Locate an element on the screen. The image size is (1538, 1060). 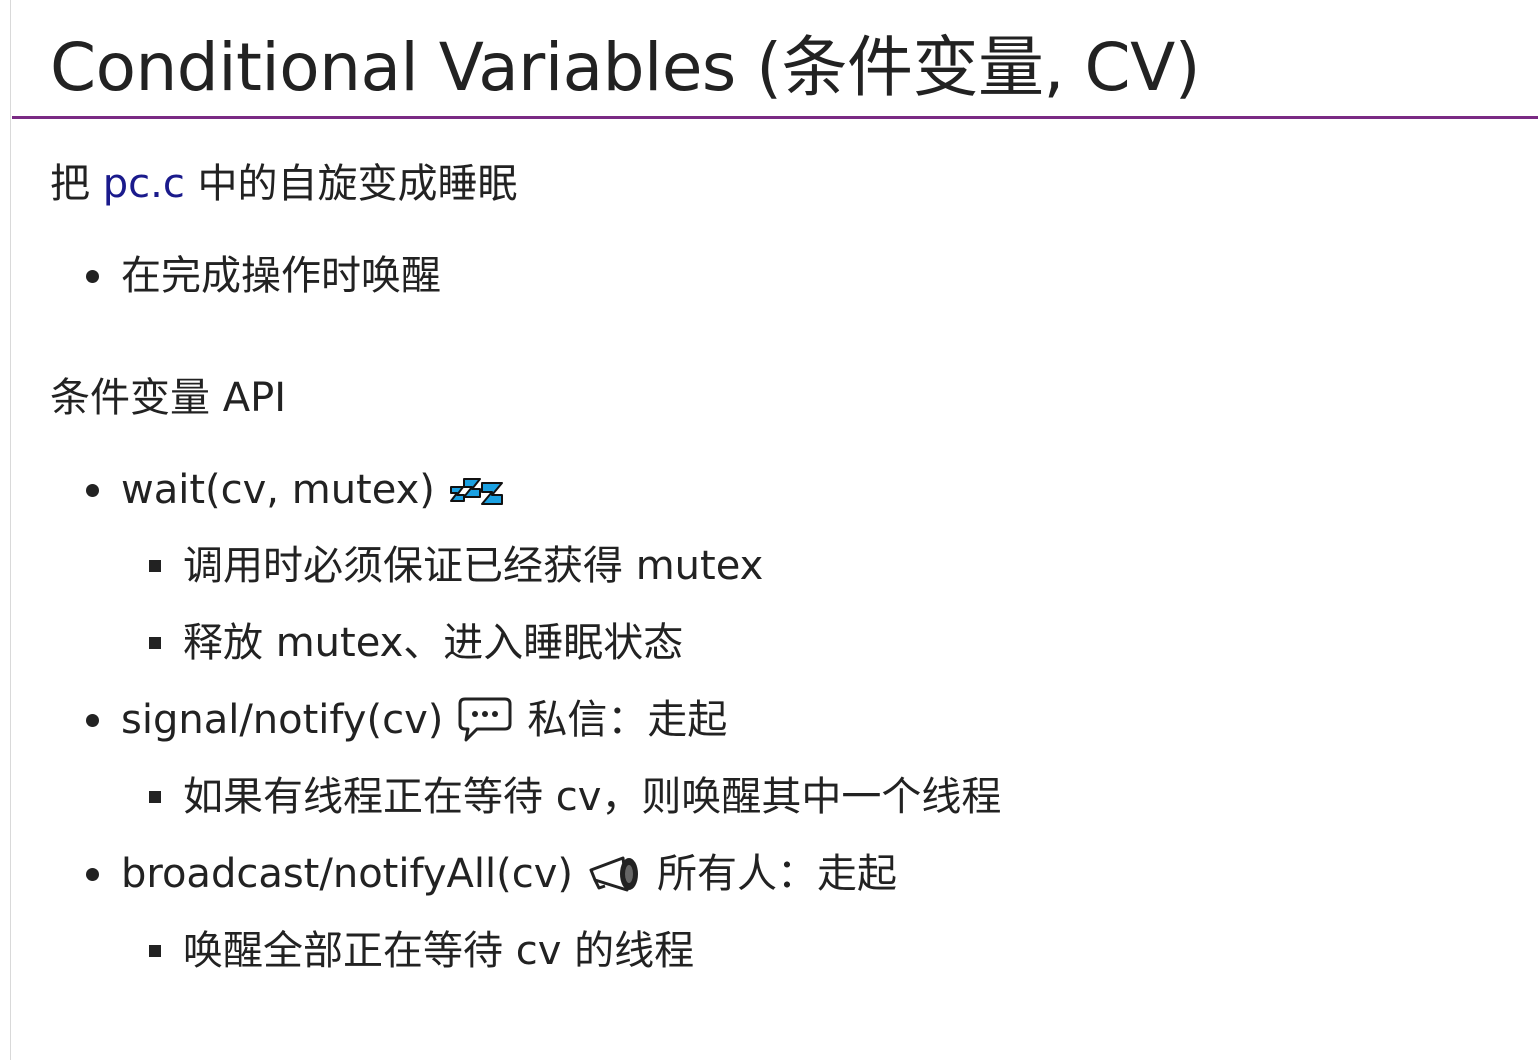
intro-suffix: 中的自旋变成睡眠 is located at coordinates (351, 184).